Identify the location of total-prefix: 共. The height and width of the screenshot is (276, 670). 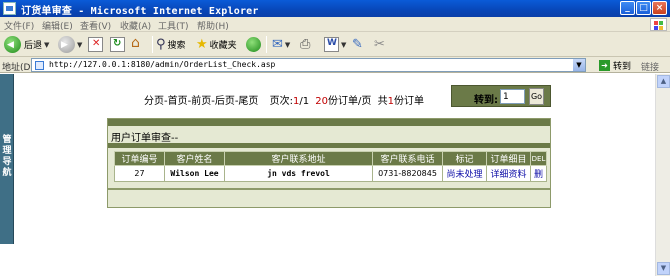
(382, 101).